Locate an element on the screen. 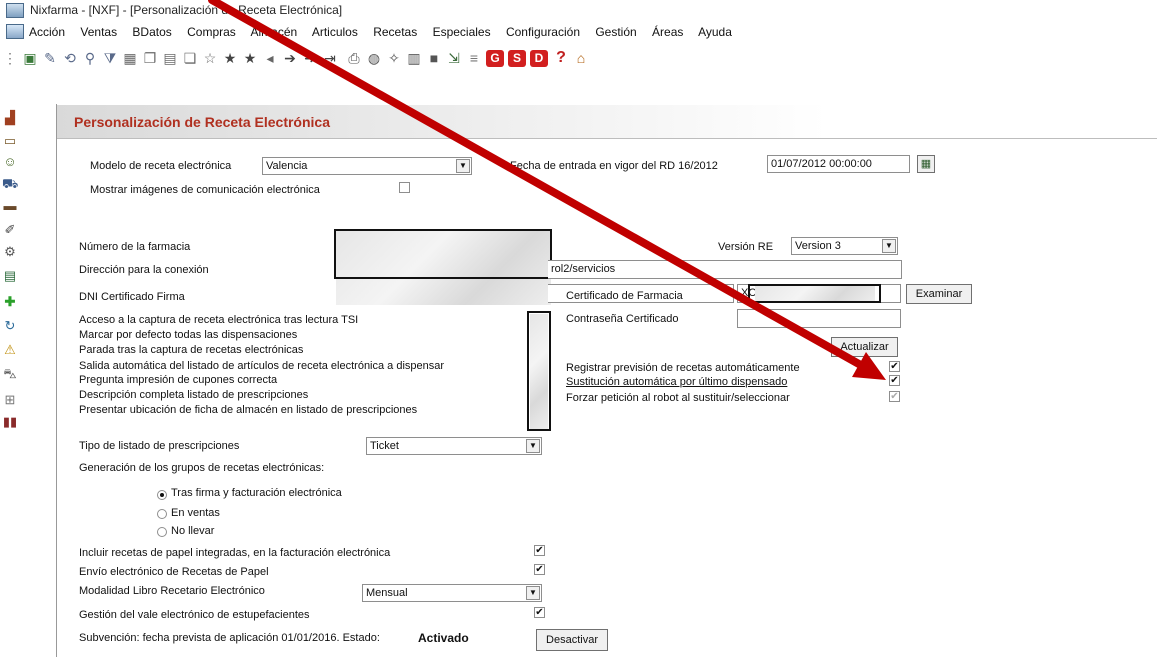 The height and width of the screenshot is (657, 1157). calculator-icon: ▥ is located at coordinates (414, 58).